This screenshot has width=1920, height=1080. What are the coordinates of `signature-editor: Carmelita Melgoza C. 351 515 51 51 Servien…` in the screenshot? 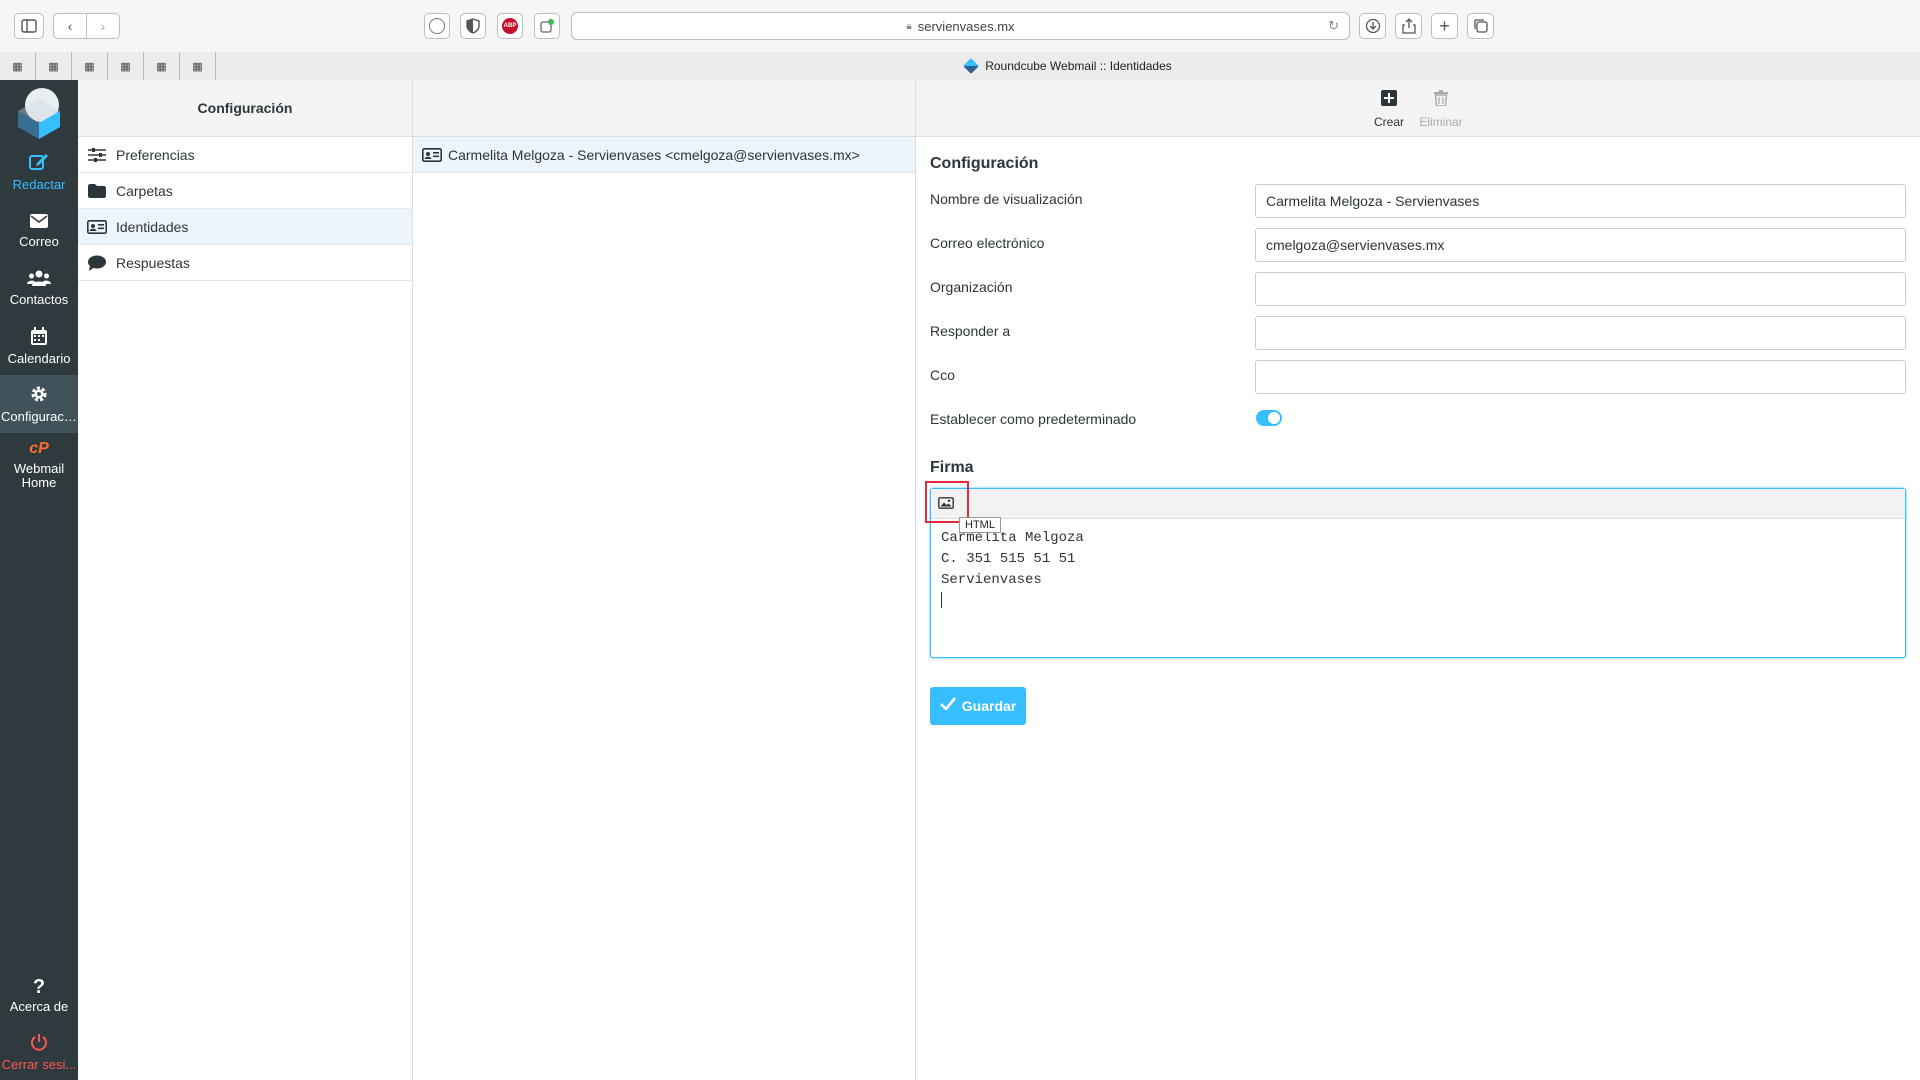 It's located at (1415, 569).